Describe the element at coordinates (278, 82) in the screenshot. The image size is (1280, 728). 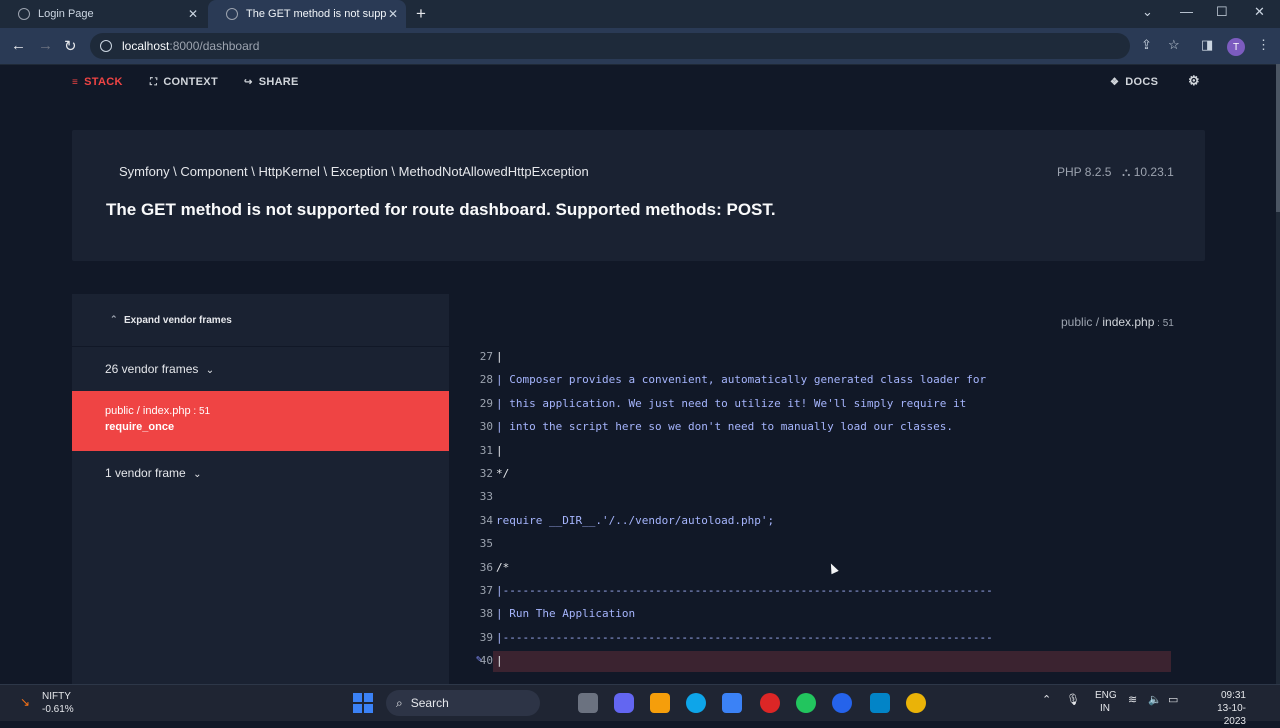
I see `nav-share-label: SHARE` at that location.